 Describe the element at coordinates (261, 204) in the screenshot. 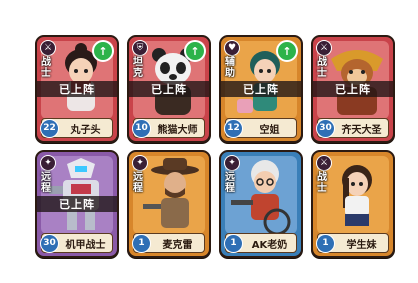

I see `hero-card-ak-granny: ✦ 远程 1 AK老奶` at that location.